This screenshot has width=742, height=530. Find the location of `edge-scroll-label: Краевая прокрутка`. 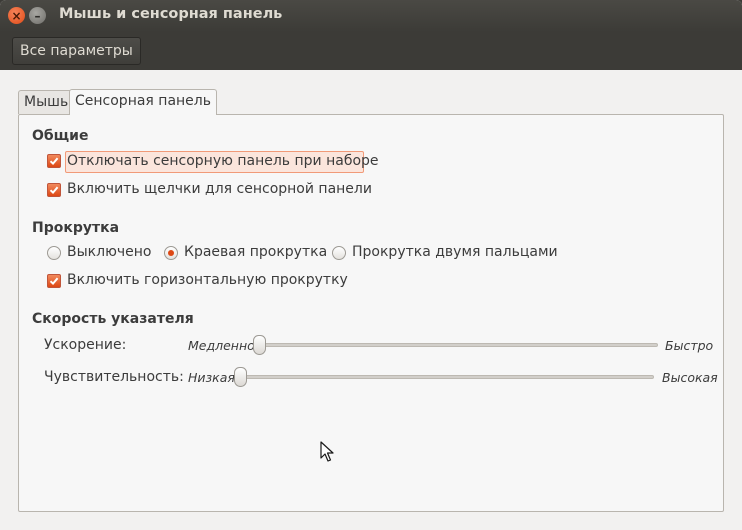

edge-scroll-label: Краевая прокрутка is located at coordinates (255, 252).